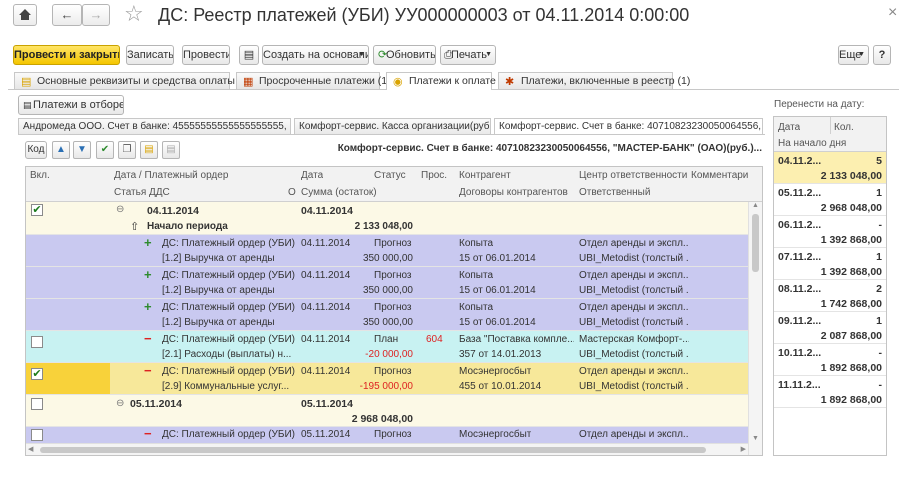  I want to click on create-based-on-label: Создать на основании, so click(316, 55).